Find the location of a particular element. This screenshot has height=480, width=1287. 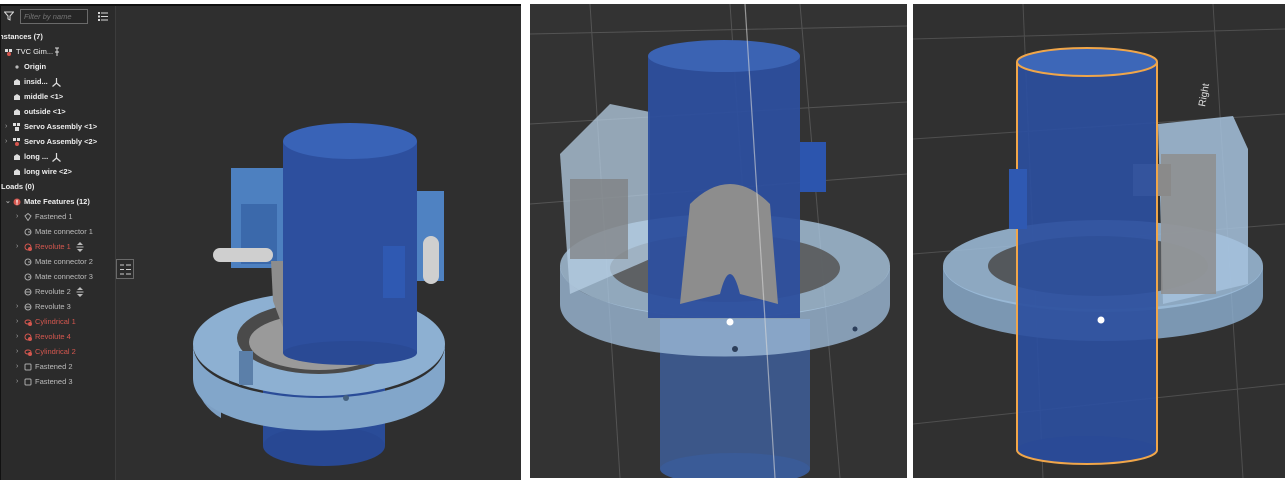

list-tree-icon is located at coordinates (125, 269).